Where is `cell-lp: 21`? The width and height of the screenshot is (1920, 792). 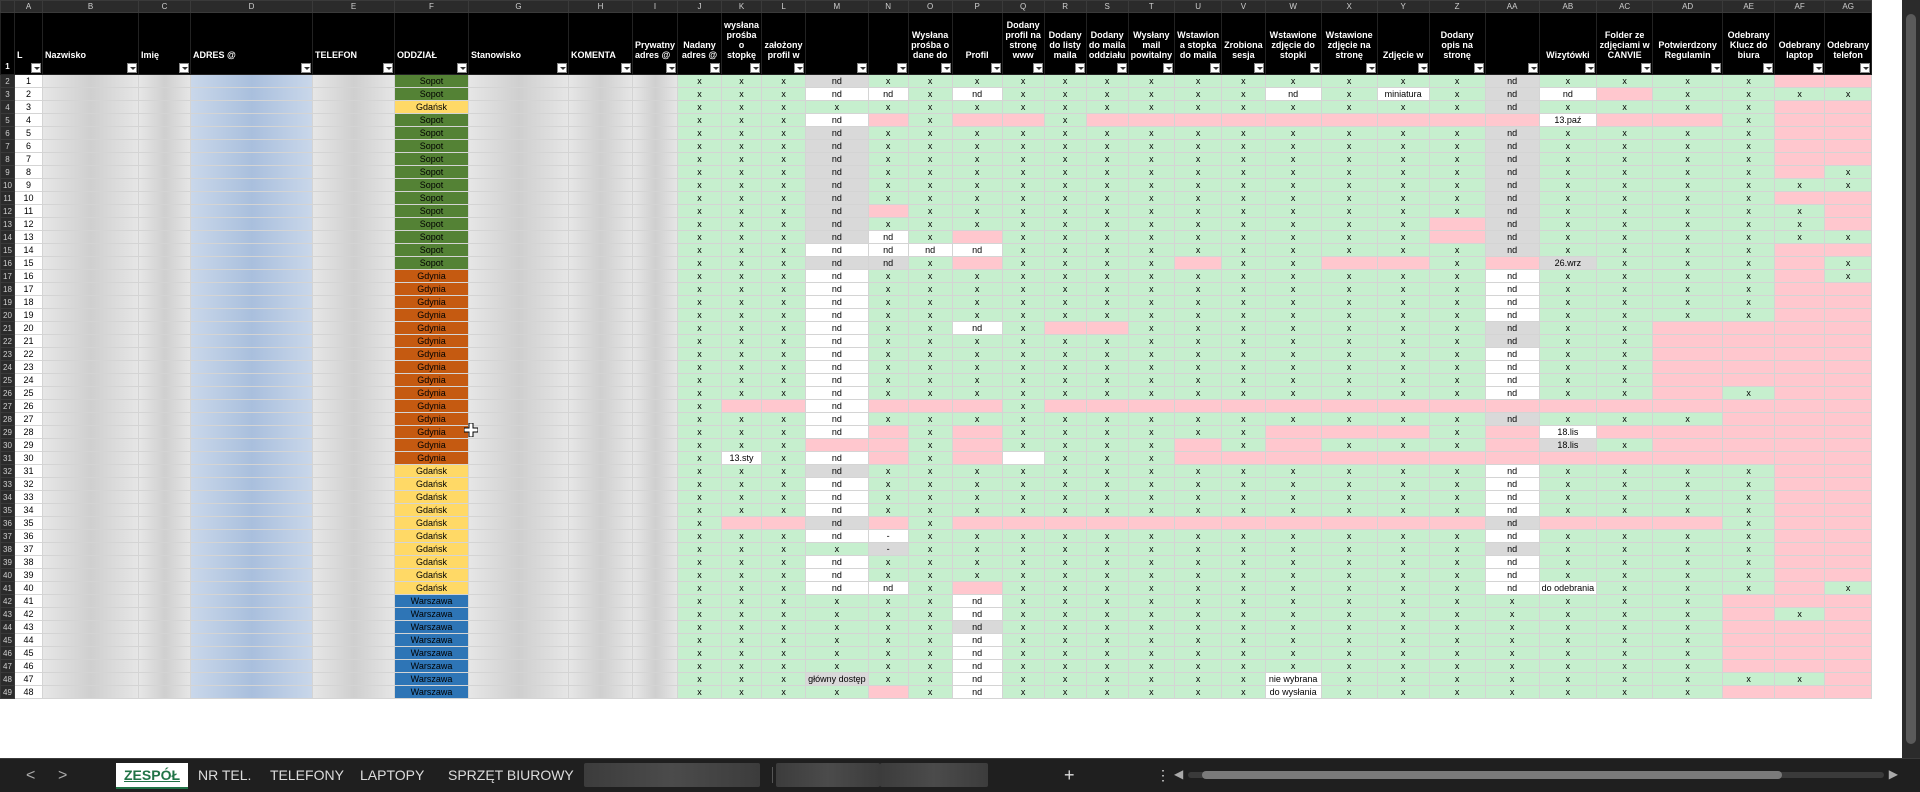
cell-lp: 21 is located at coordinates (28, 341).